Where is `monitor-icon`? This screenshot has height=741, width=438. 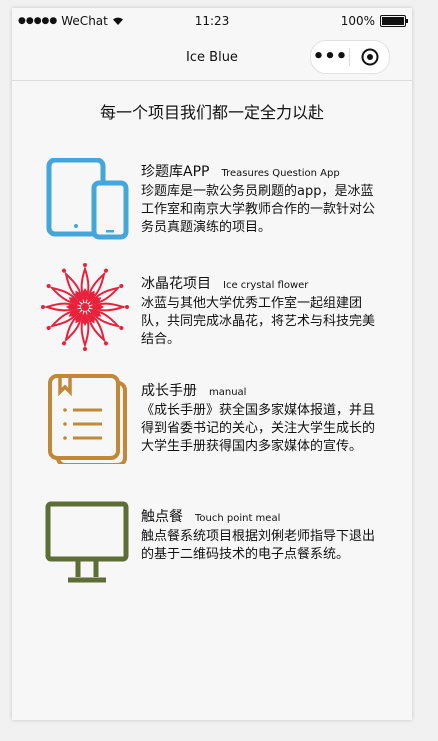
monitor-icon is located at coordinates (85, 545).